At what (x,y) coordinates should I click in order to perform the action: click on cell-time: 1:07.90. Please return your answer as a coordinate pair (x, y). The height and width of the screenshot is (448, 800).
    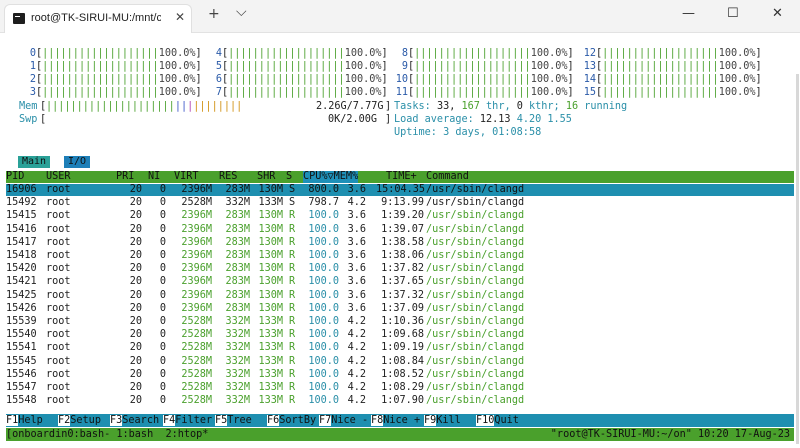
    Looking at the image, I should click on (402, 401).